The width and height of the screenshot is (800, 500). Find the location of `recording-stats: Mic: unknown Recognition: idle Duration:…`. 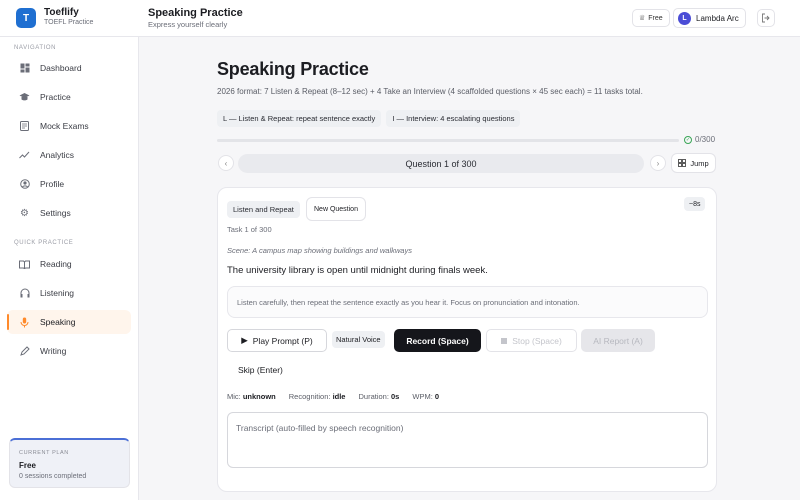

recording-stats: Mic: unknown Recognition: idle Duration:… is located at coordinates (333, 396).